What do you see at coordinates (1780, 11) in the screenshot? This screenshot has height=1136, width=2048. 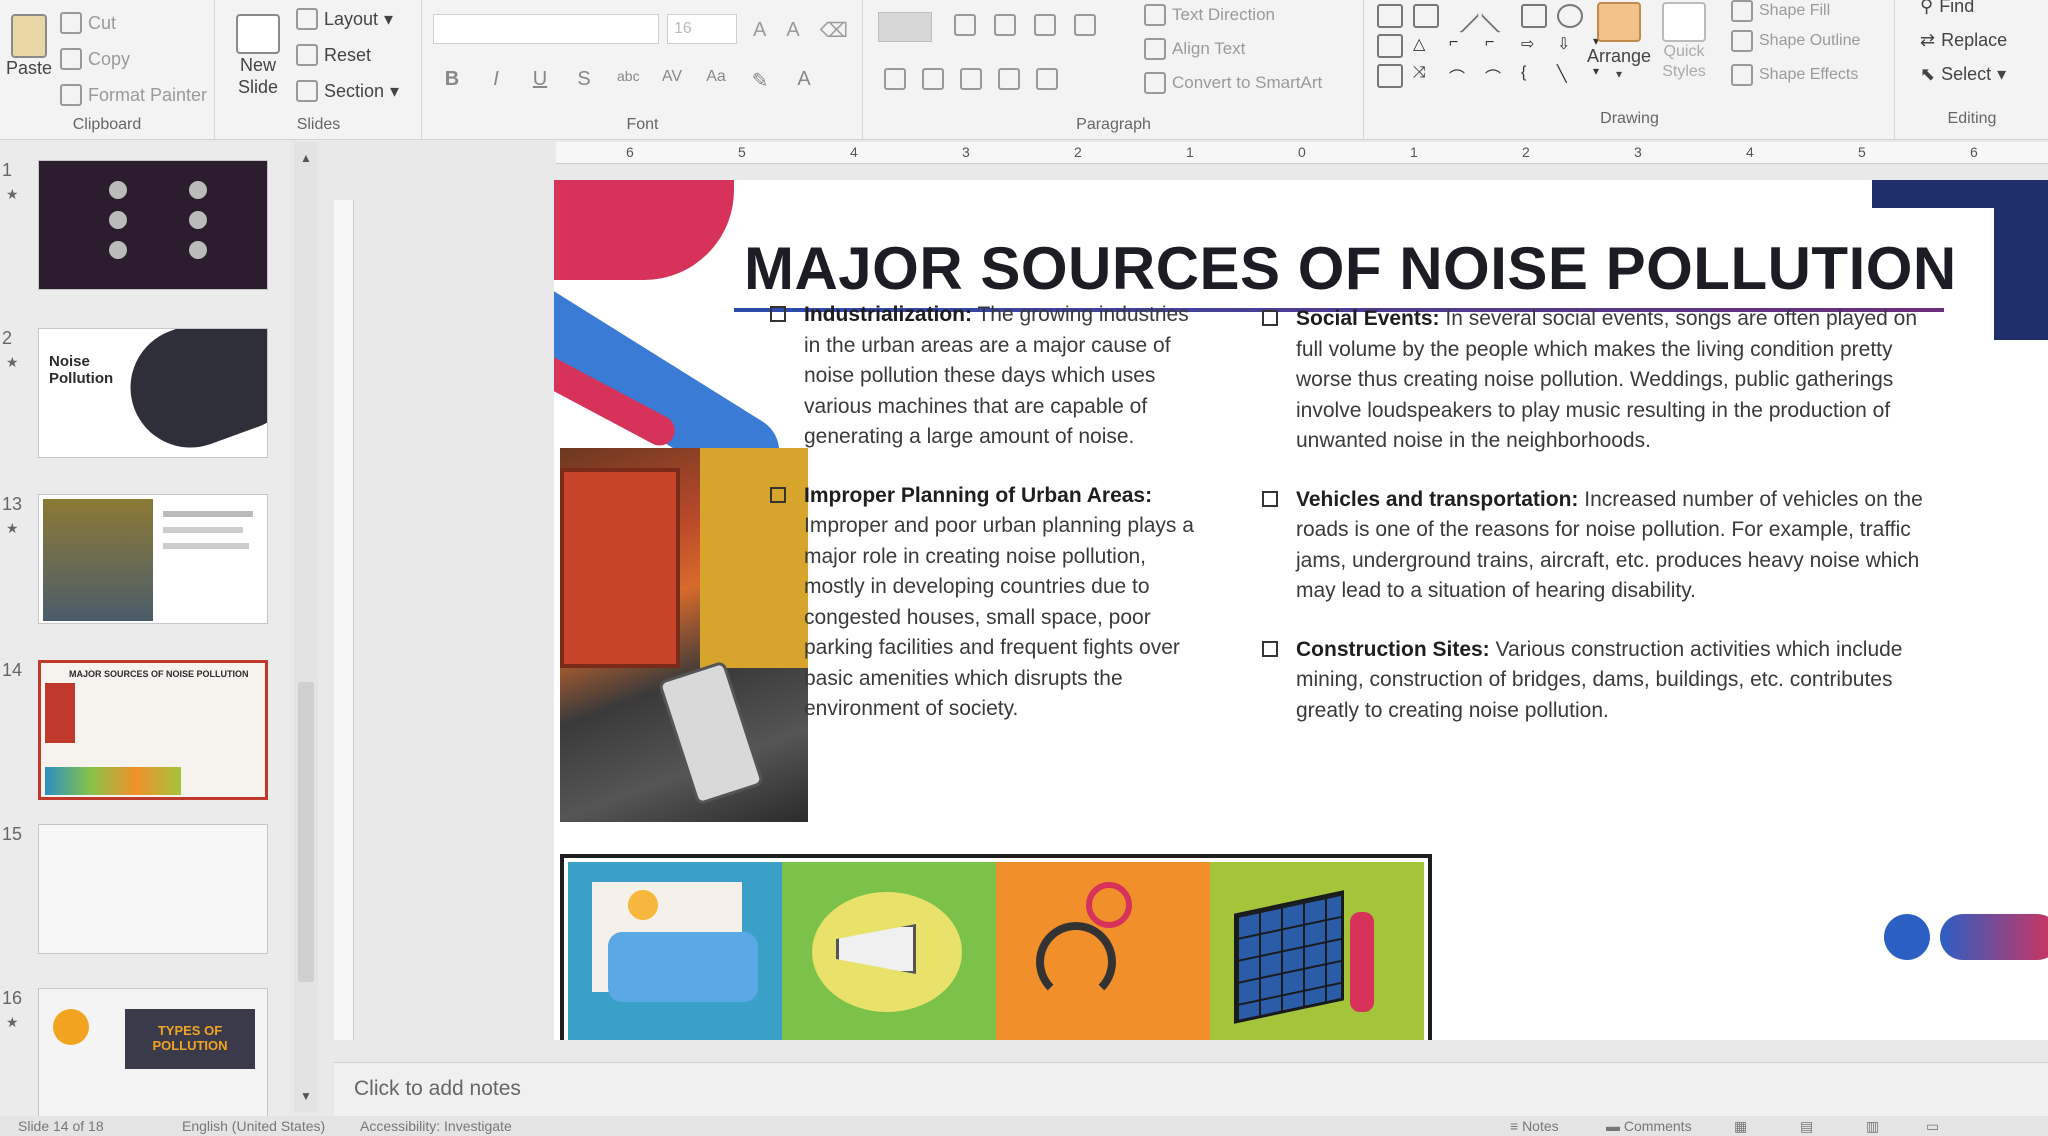 I see `shape-fill-button: Shape Fill` at bounding box center [1780, 11].